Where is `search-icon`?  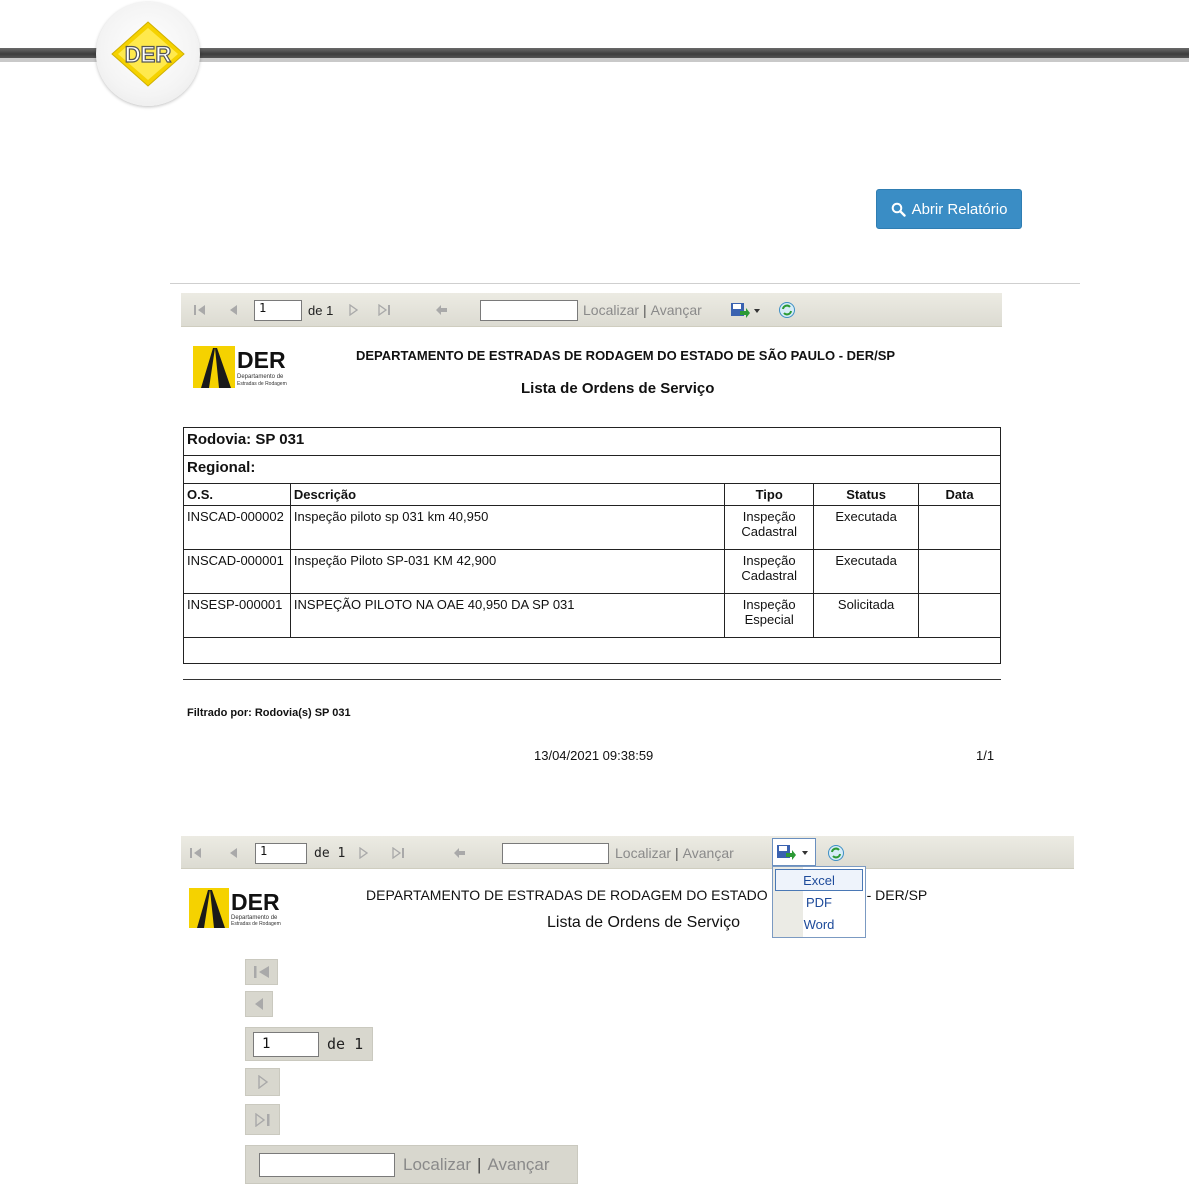 search-icon is located at coordinates (898, 209).